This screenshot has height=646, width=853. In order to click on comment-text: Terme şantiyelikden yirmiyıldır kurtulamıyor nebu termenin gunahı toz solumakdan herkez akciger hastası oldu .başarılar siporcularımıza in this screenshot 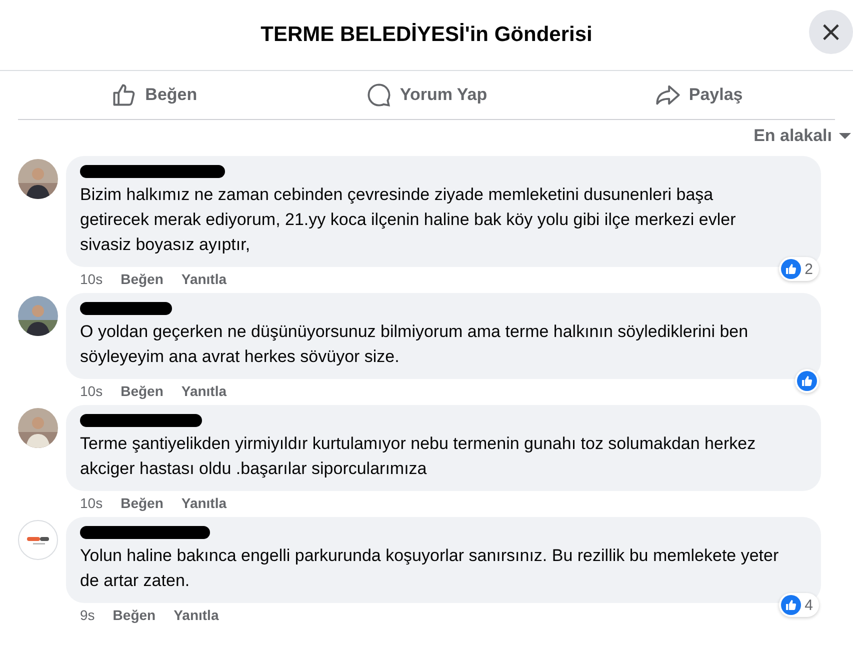, I will do `click(418, 456)`.